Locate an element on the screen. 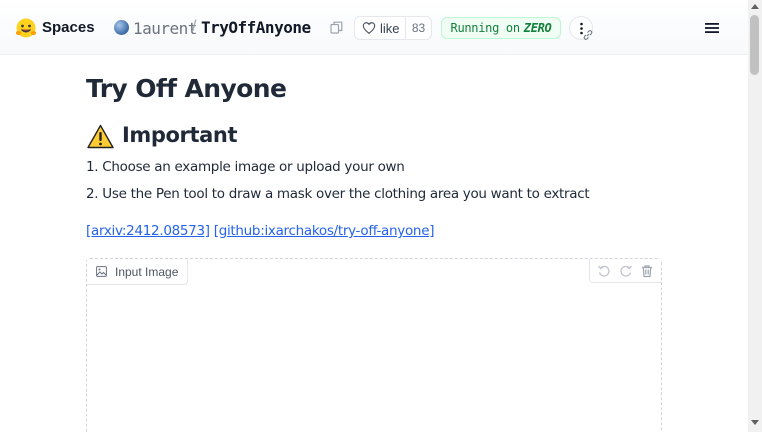  like-button: like 83 is located at coordinates (393, 28).